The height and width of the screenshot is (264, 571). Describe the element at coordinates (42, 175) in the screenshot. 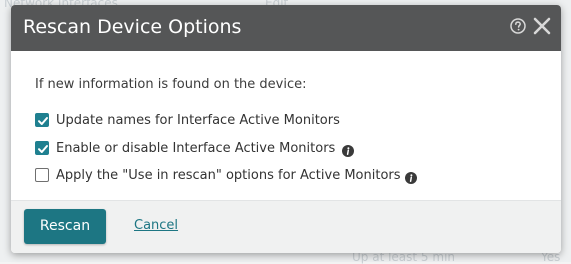

I see `apply-use-in-rescan-checkbox` at that location.